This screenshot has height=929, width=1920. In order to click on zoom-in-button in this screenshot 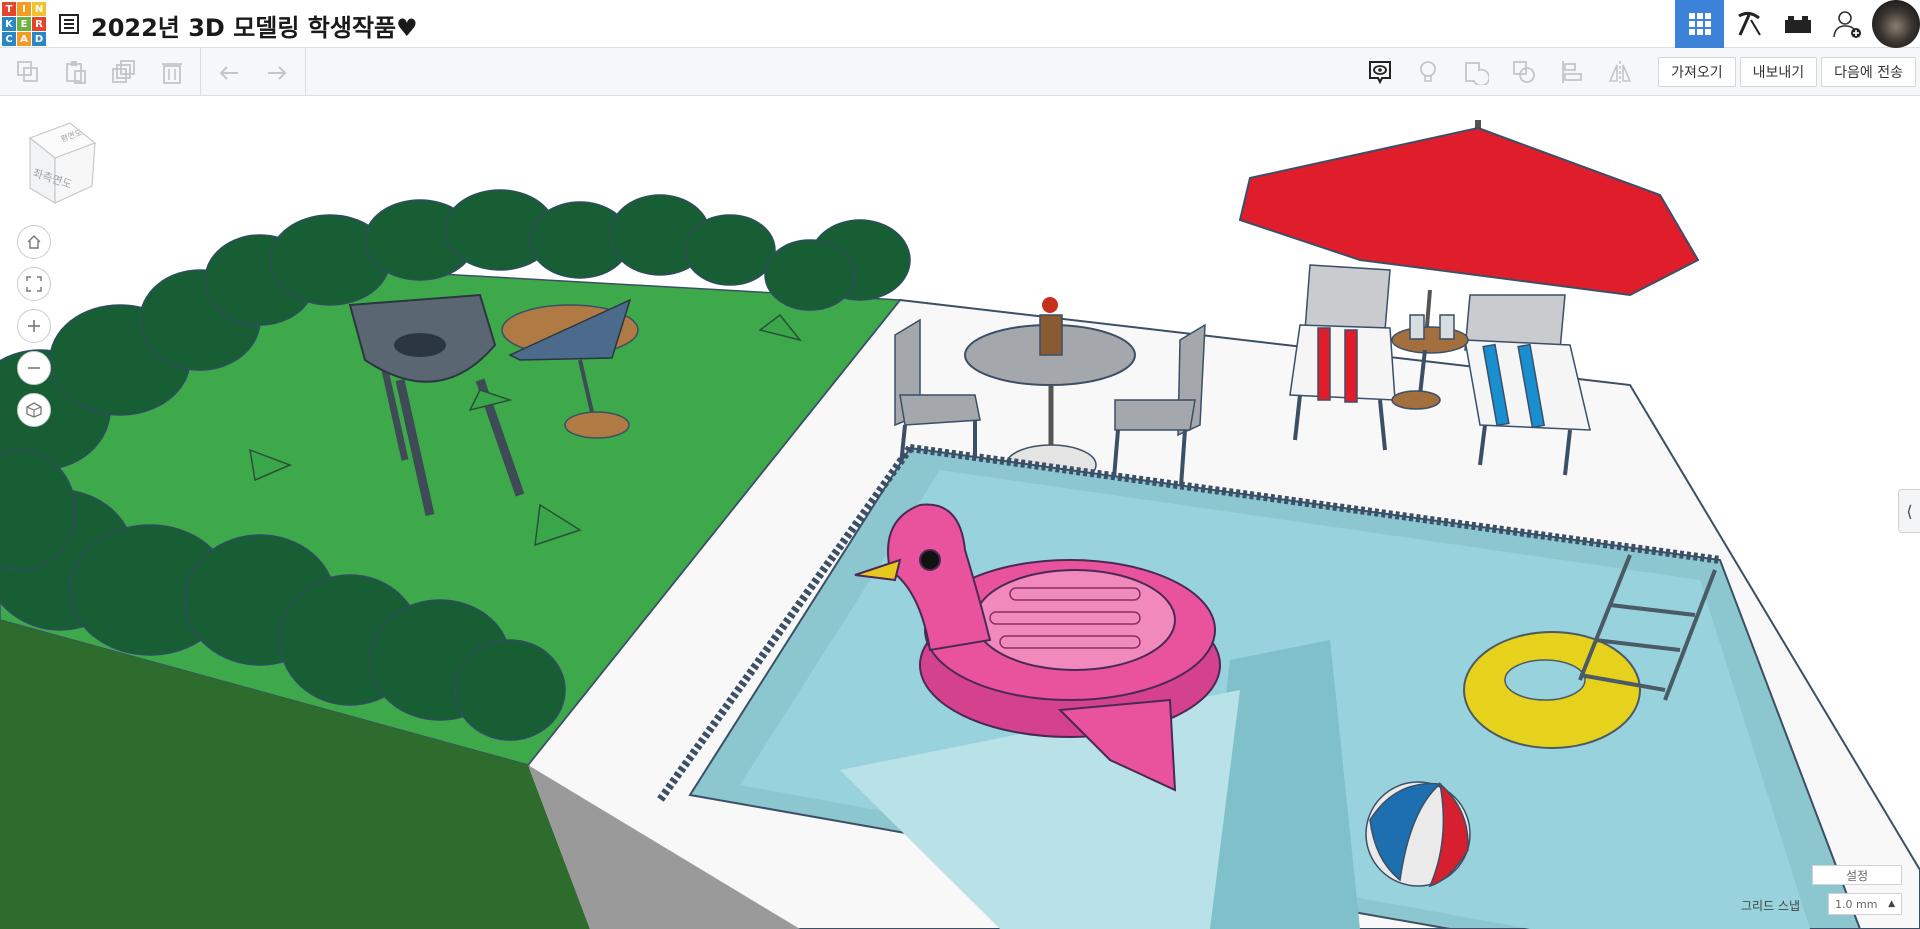, I will do `click(34, 326)`.